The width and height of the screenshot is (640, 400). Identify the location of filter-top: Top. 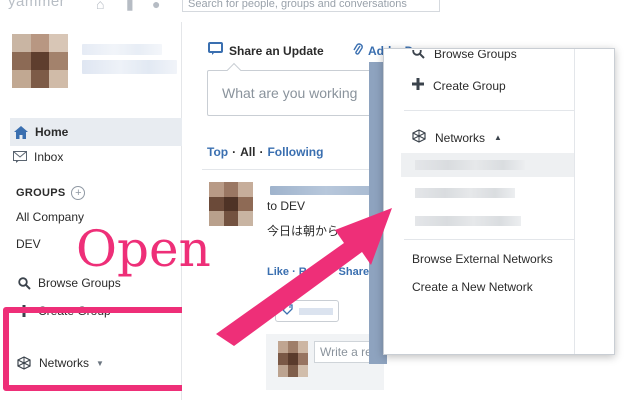
(217, 152).